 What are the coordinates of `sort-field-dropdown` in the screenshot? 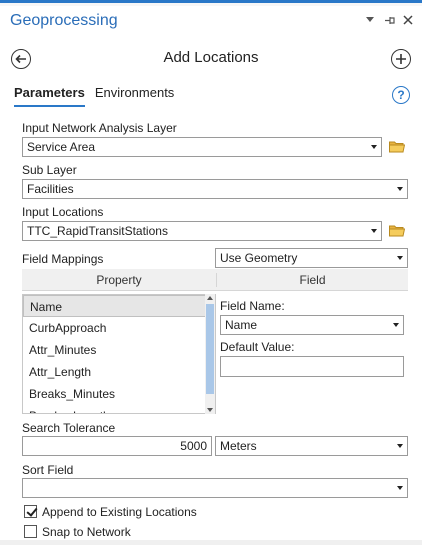 It's located at (215, 488).